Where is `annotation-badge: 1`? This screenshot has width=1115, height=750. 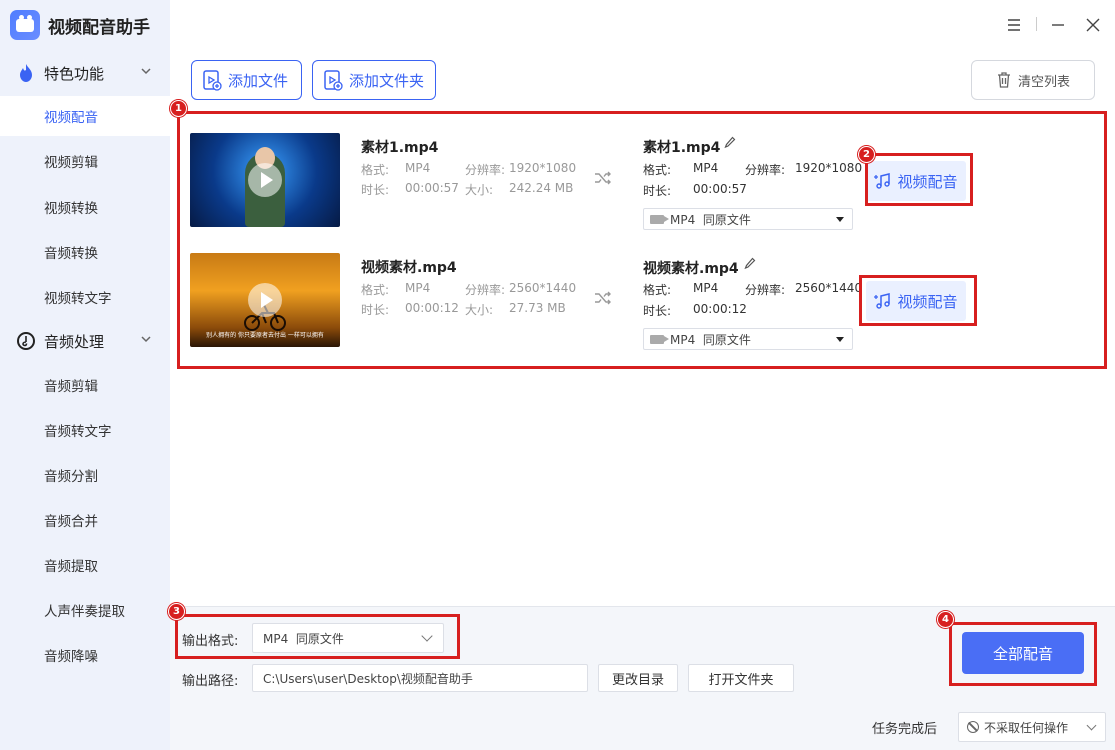
annotation-badge: 1 is located at coordinates (178, 108).